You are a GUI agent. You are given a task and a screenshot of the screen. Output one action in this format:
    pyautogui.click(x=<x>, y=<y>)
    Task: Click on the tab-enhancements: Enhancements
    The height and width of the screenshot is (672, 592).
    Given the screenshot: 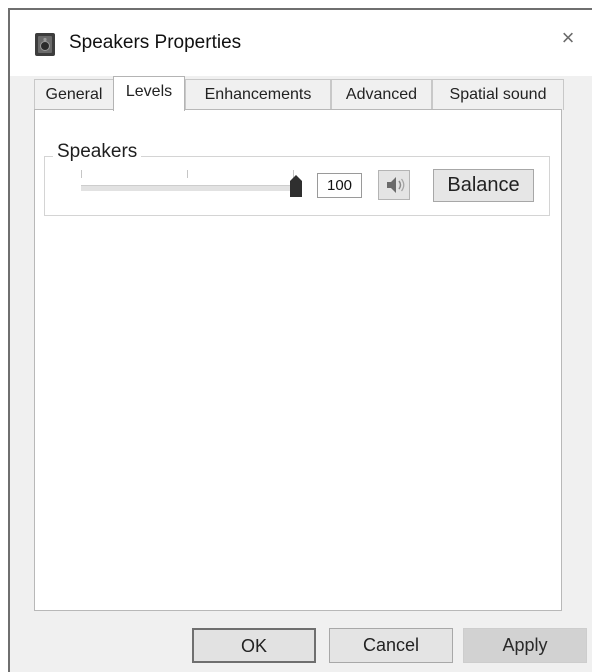 What is the action you would take?
    pyautogui.click(x=258, y=94)
    